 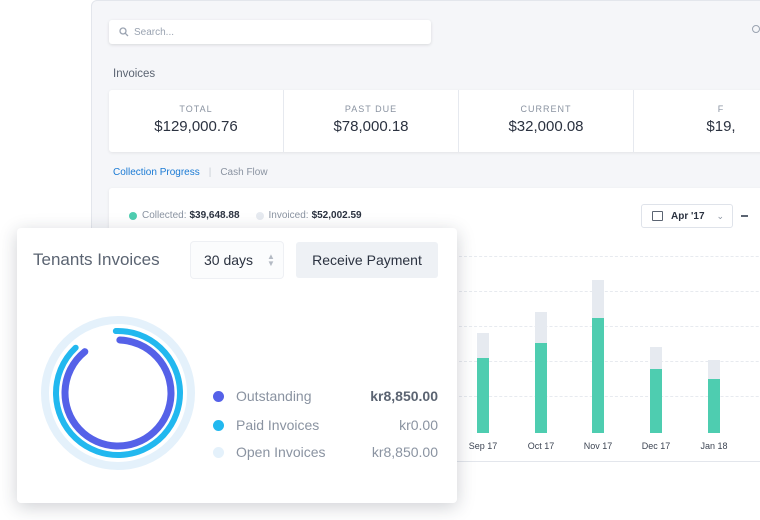 What do you see at coordinates (124, 32) in the screenshot?
I see `search-icon` at bounding box center [124, 32].